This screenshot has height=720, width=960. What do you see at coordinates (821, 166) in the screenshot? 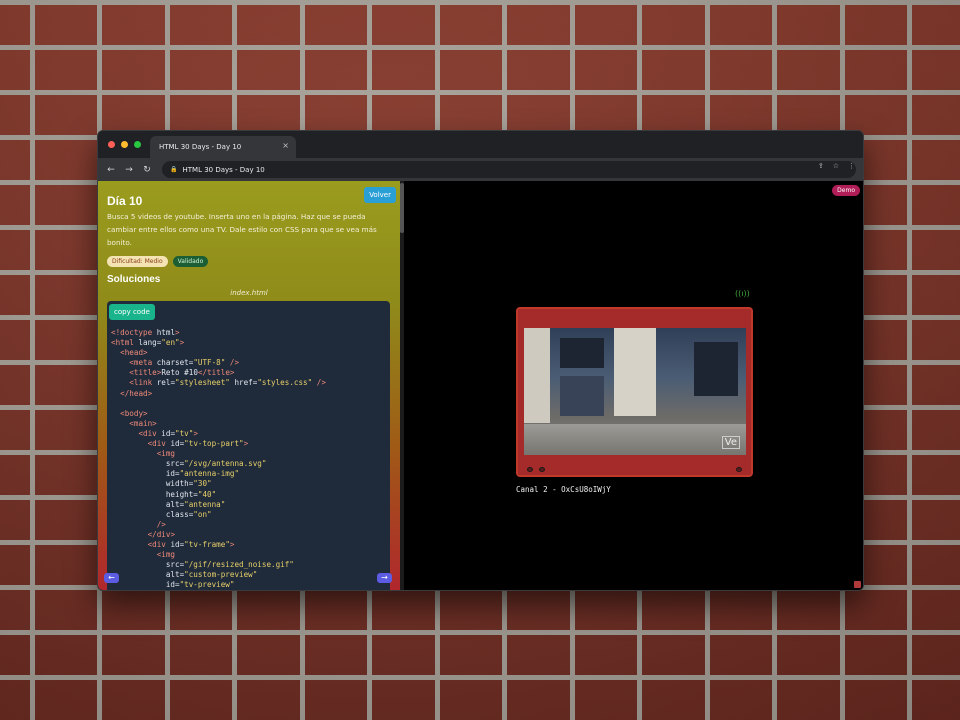
I see `share-icon: ⇪` at bounding box center [821, 166].